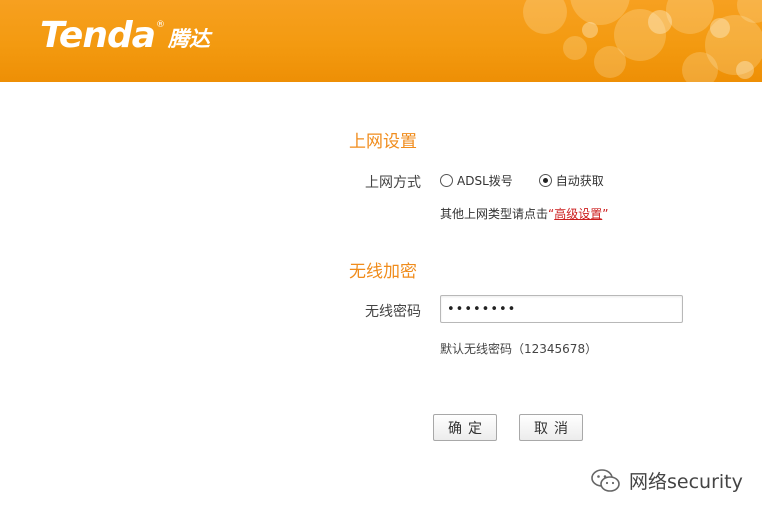 The image size is (762, 516). What do you see at coordinates (98, 35) in the screenshot?
I see `logo-wordmark: Tenda` at bounding box center [98, 35].